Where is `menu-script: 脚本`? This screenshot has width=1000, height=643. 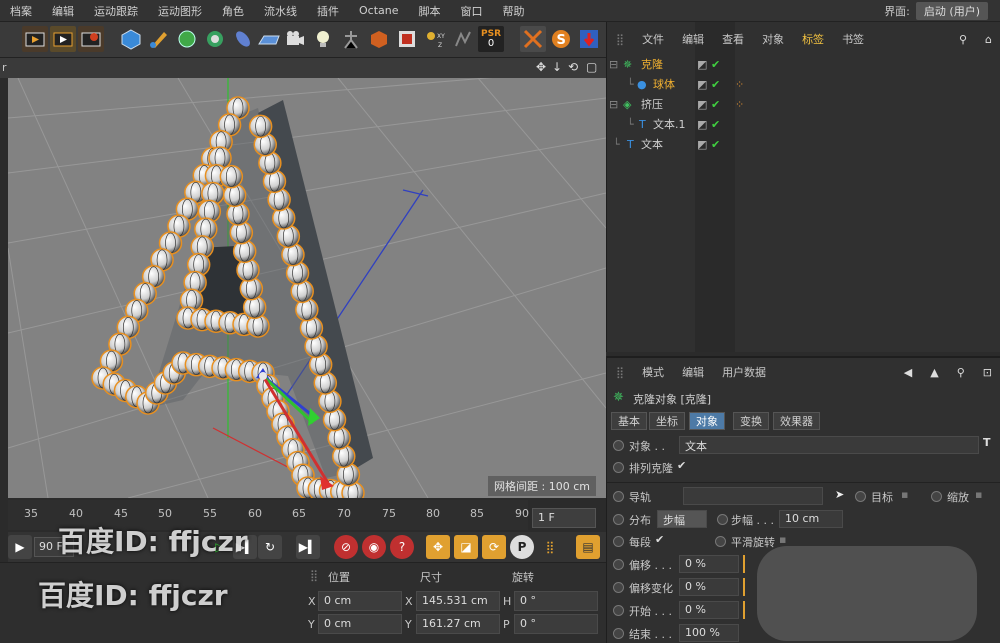 menu-script: 脚本 is located at coordinates (430, 11).